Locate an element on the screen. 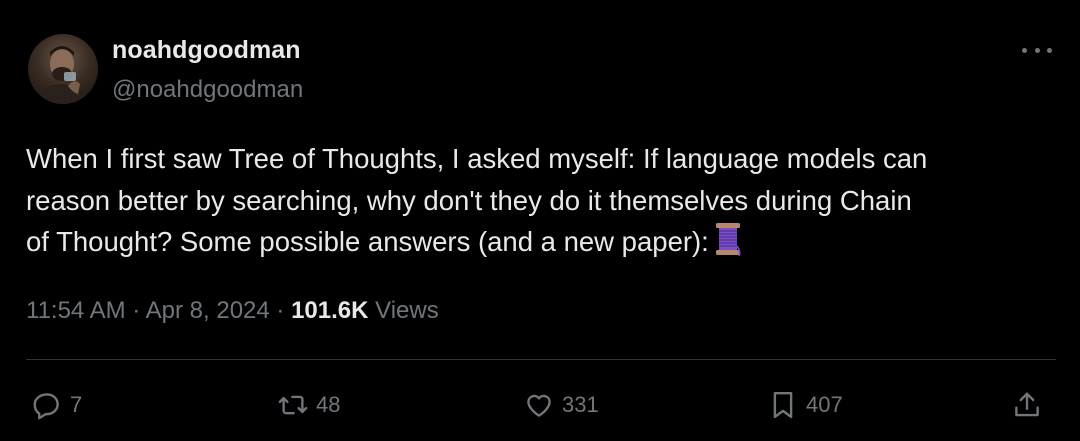 The width and height of the screenshot is (1080, 441). tweet-date: Apr 8, 2024 is located at coordinates (208, 310).